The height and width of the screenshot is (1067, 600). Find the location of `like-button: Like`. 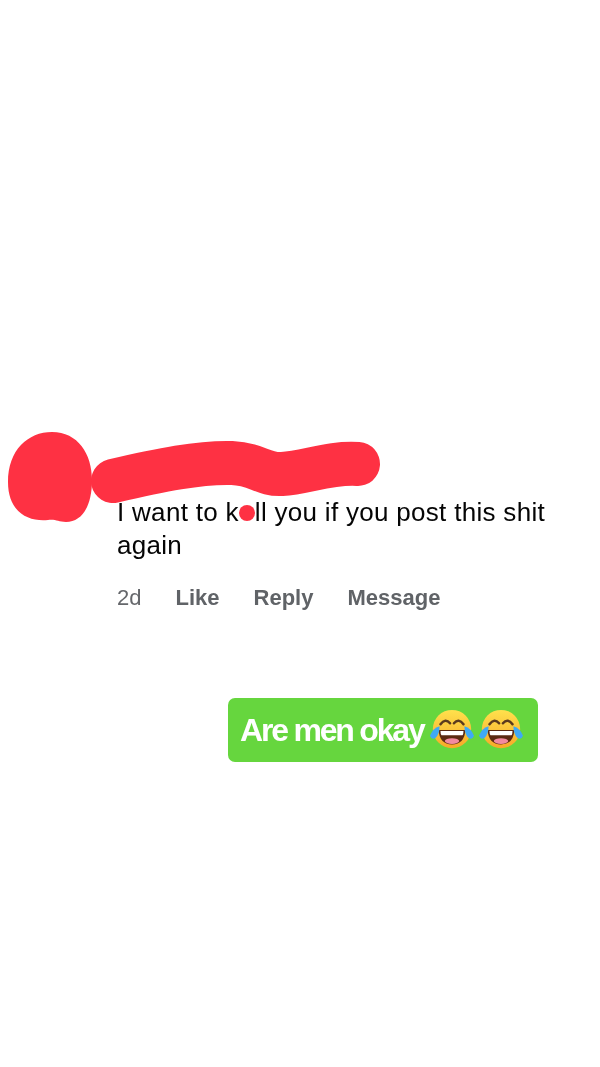

like-button: Like is located at coordinates (197, 598).